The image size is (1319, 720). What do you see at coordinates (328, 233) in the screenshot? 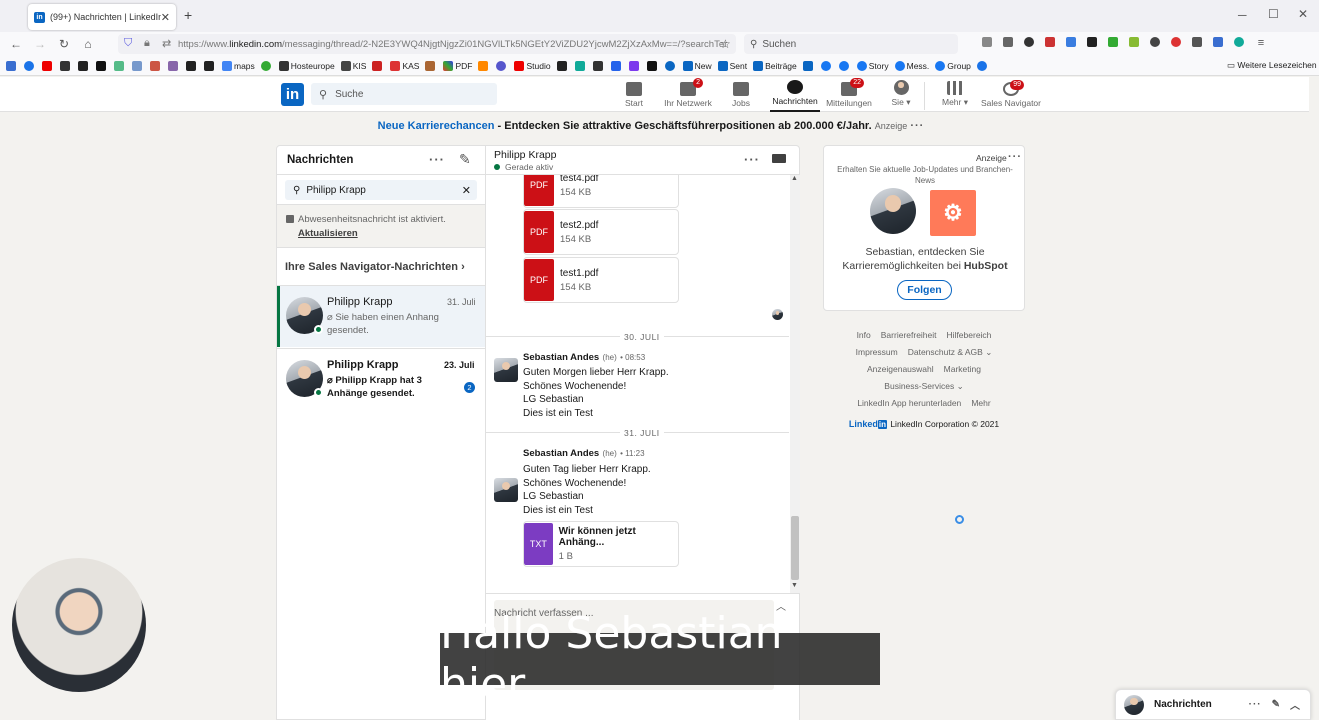
I see `update-link: Aktualisieren` at bounding box center [328, 233].